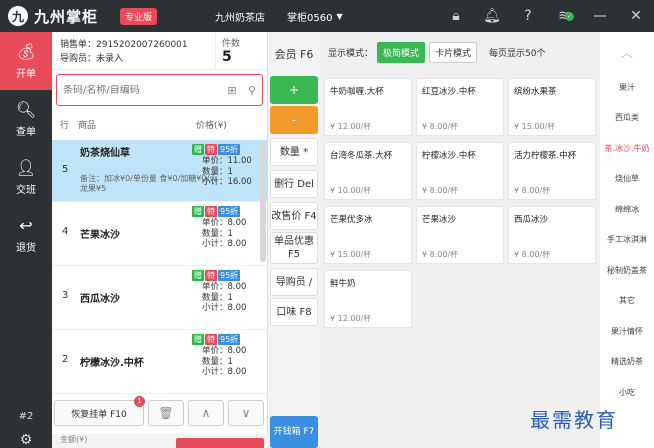 This screenshot has height=448, width=654. I want to click on quantity-button: 数量 *, so click(294, 152).